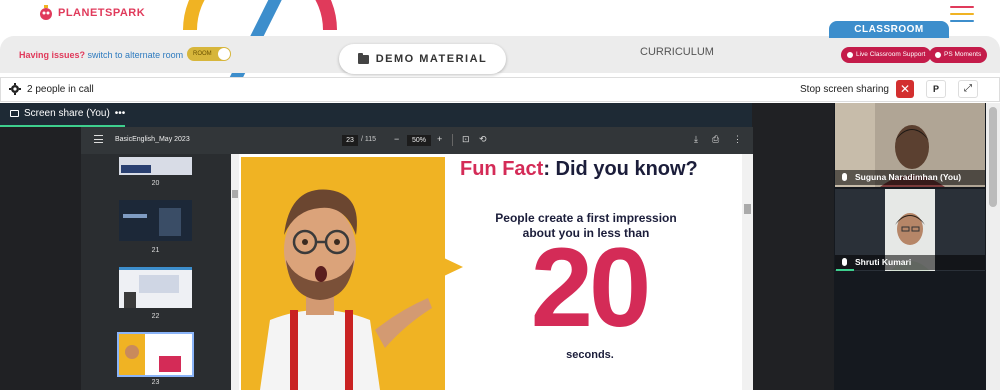  I want to click on slide-heading-rest: : Did you know?, so click(620, 169).